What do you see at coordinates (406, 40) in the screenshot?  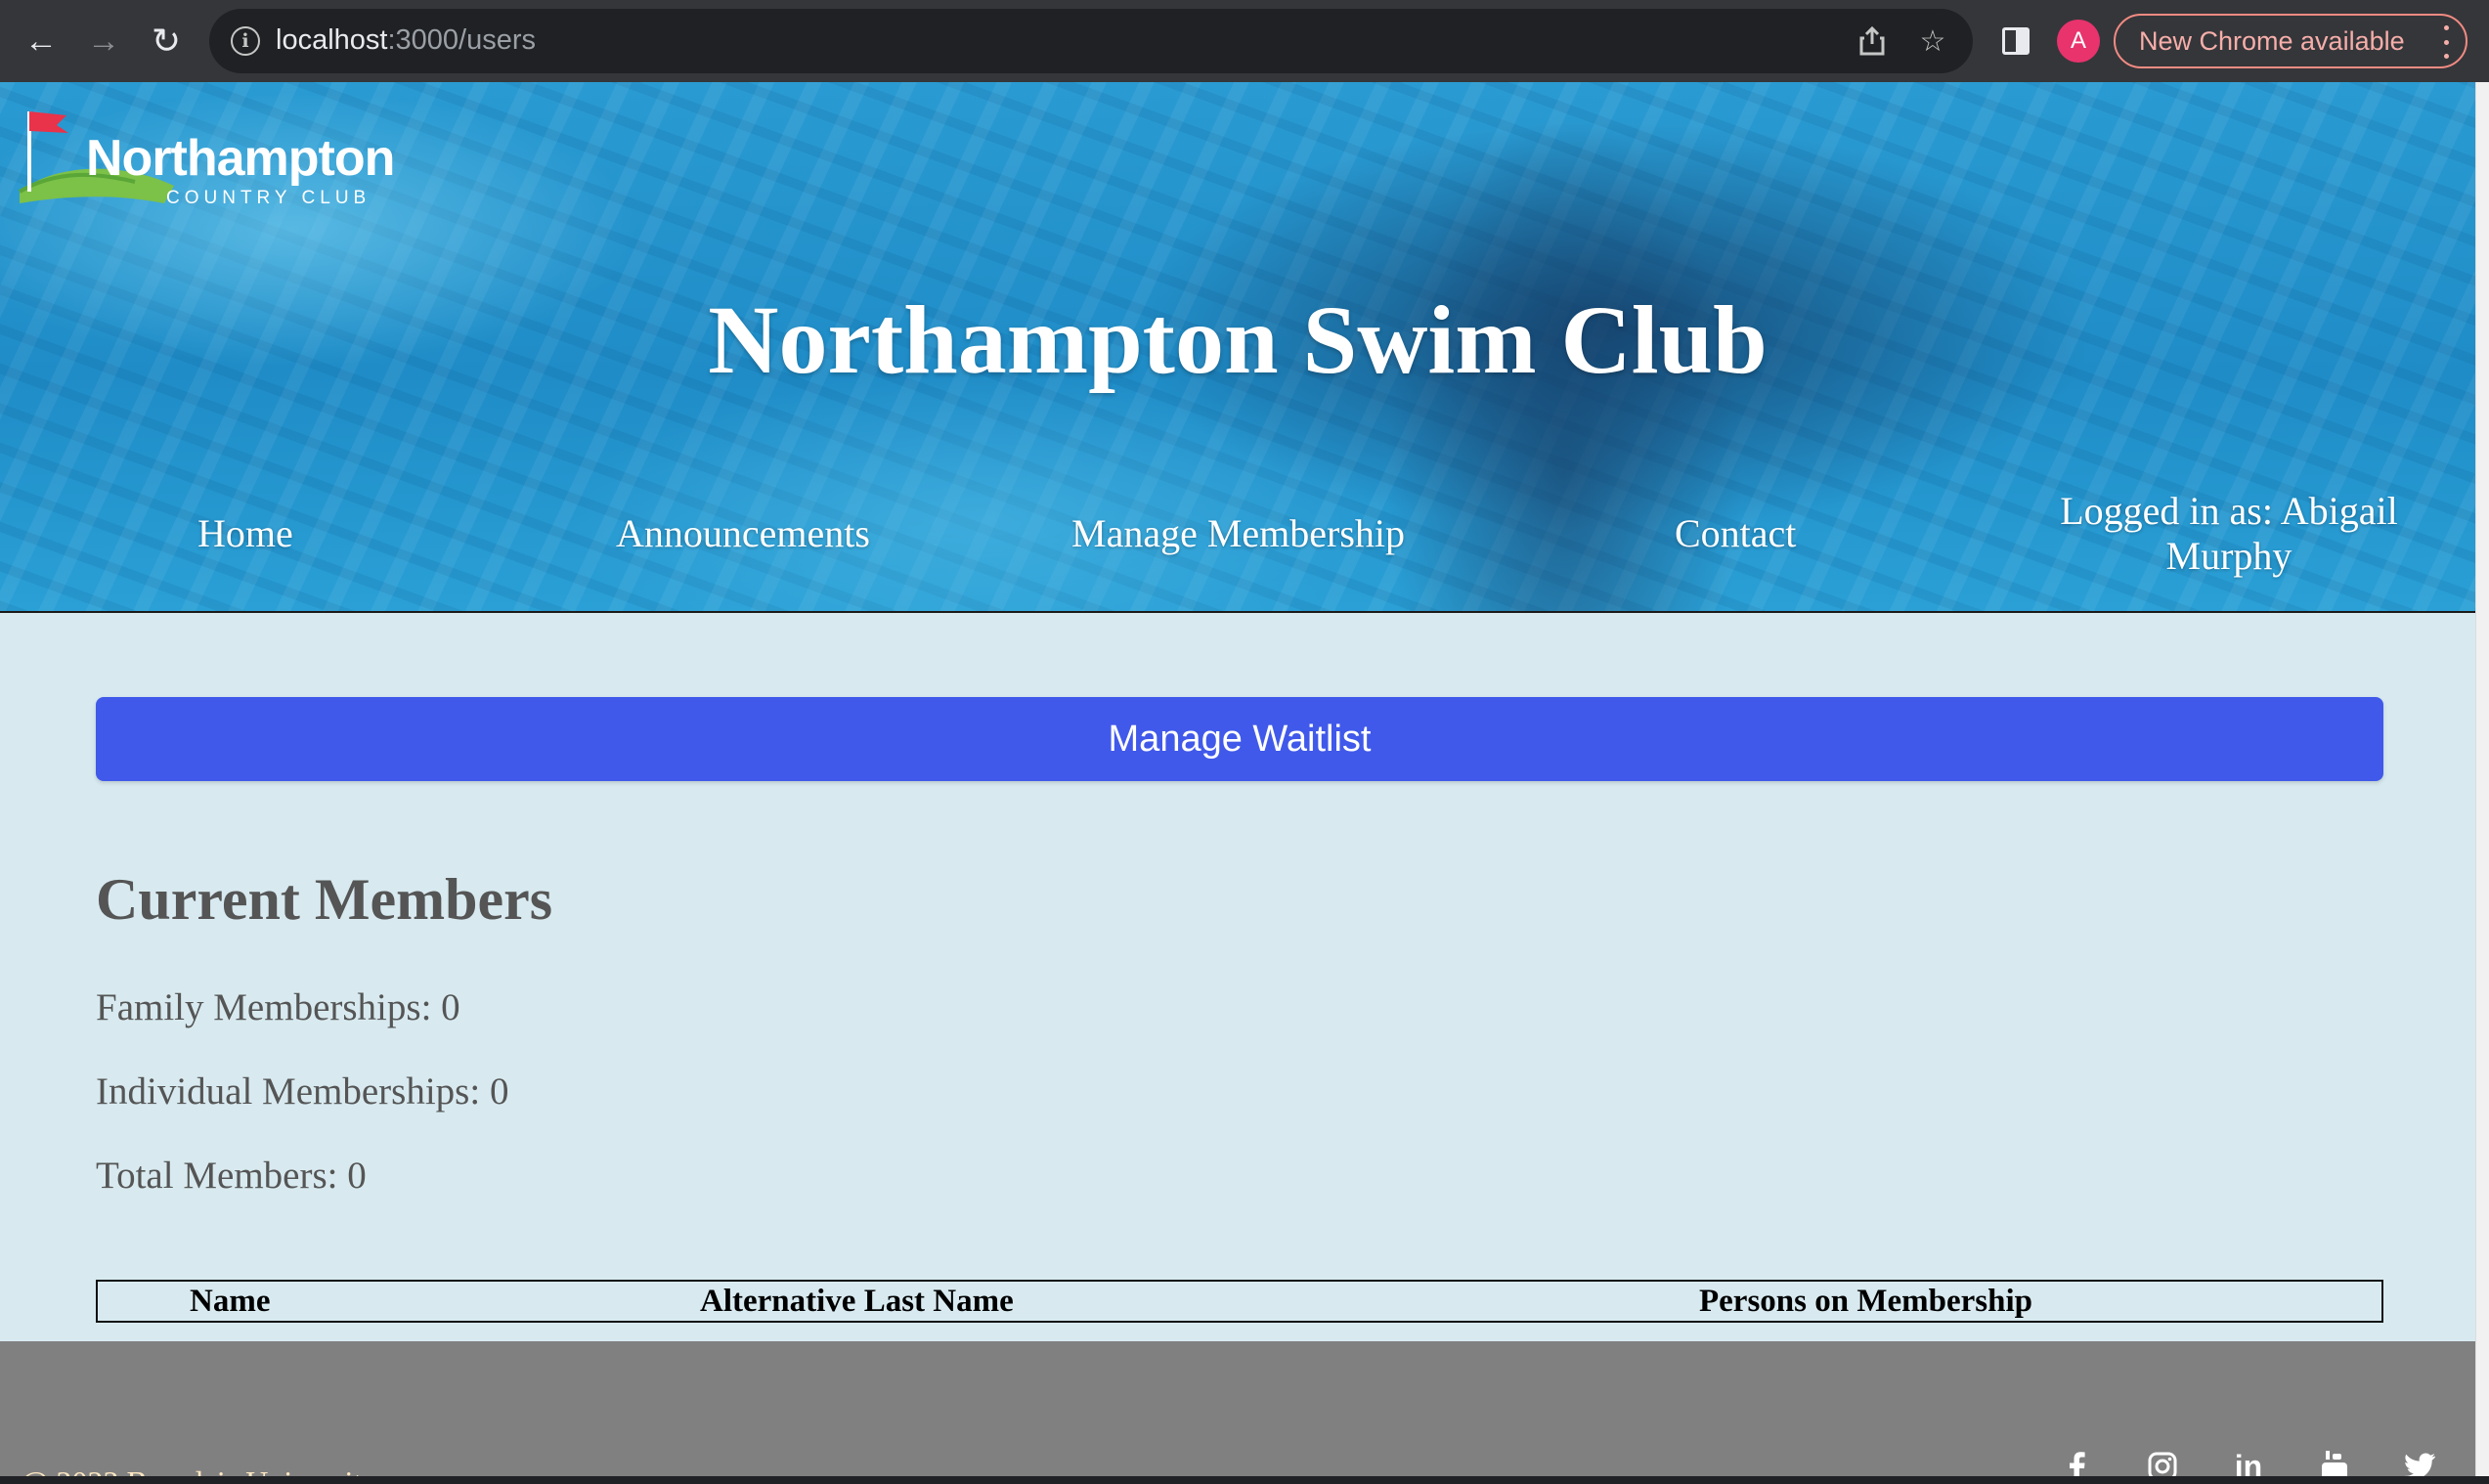 I see `url-text: localhost:3000/users` at bounding box center [406, 40].